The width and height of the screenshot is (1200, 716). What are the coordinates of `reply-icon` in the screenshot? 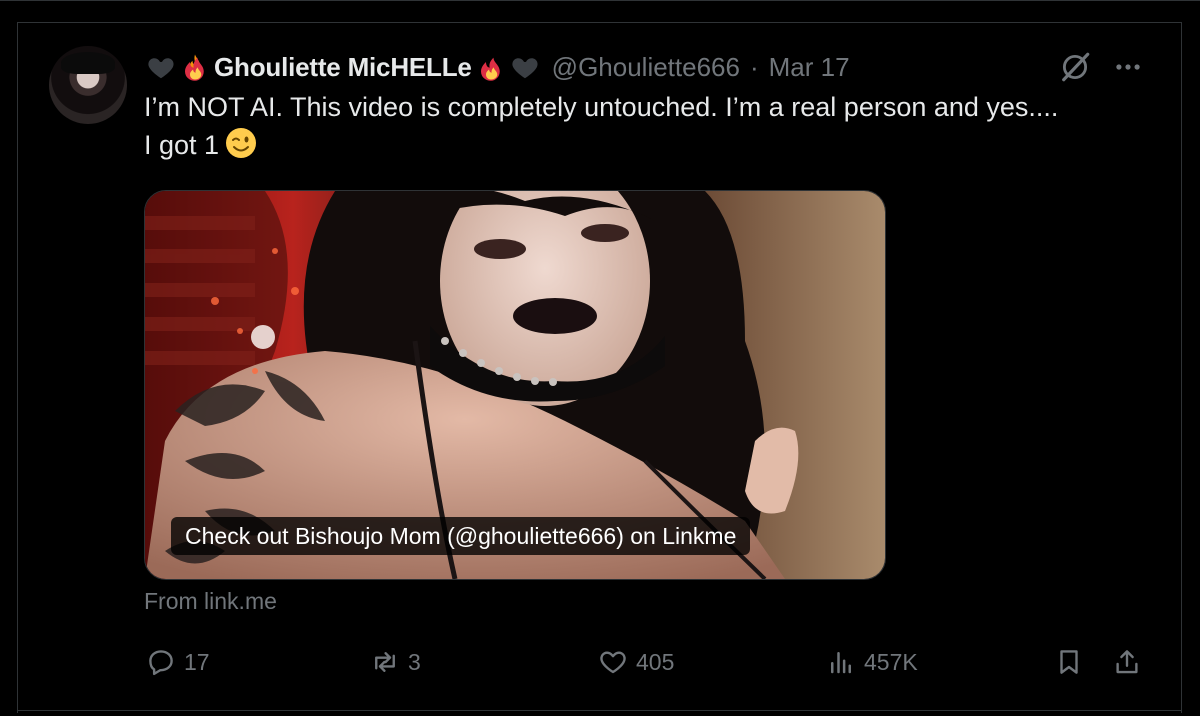 It's located at (161, 663).